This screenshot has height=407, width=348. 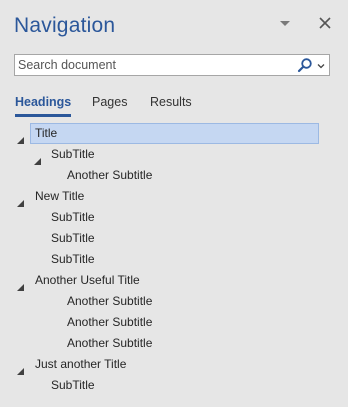 I want to click on close-icon, so click(x=325, y=23).